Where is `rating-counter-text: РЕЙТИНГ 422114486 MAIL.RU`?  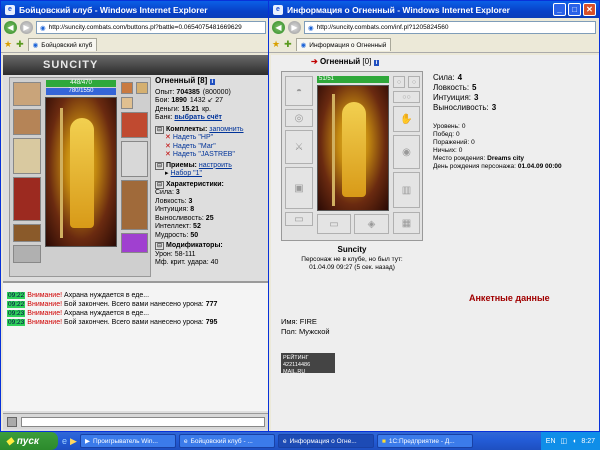
rating-counter-text: РЕЙТИНГ 422114486 MAIL.RU is located at coordinates (297, 364).